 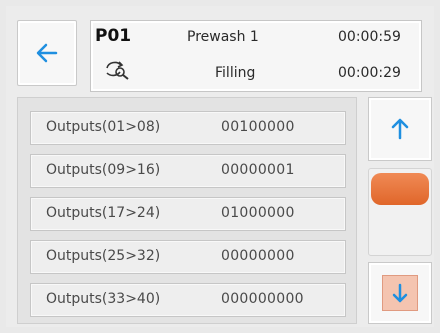 I want to click on arrow-down-icon, so click(x=400, y=293).